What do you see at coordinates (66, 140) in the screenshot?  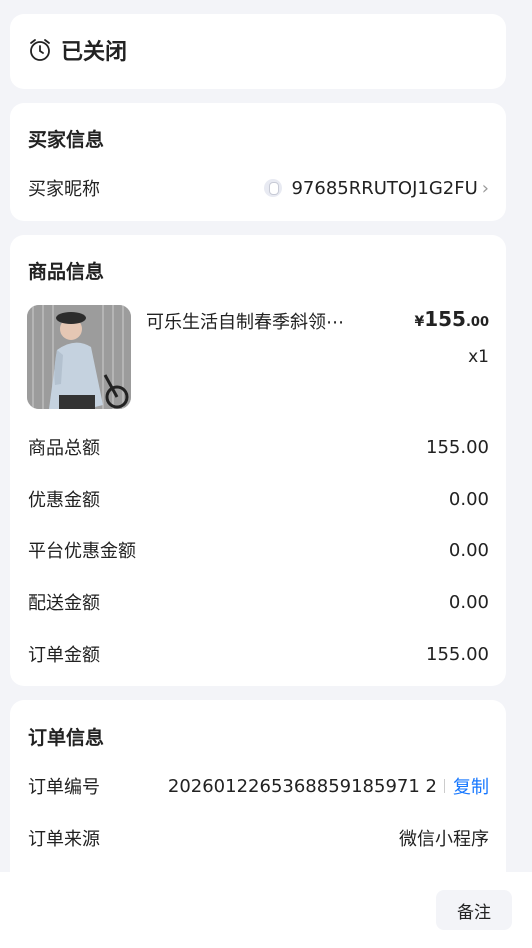 I see `buyer-info-title: 买家信息` at bounding box center [66, 140].